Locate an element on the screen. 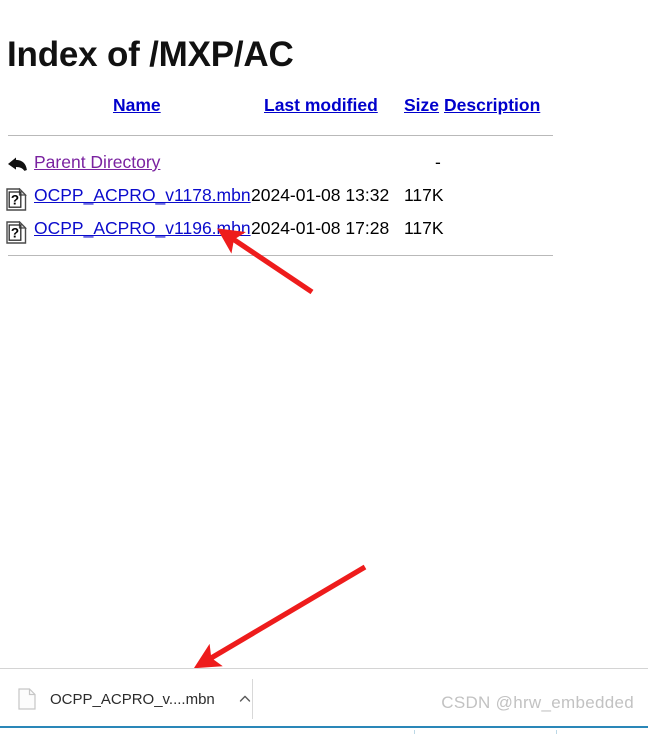 The width and height of the screenshot is (648, 739). footer-divider is located at coordinates (280, 255).